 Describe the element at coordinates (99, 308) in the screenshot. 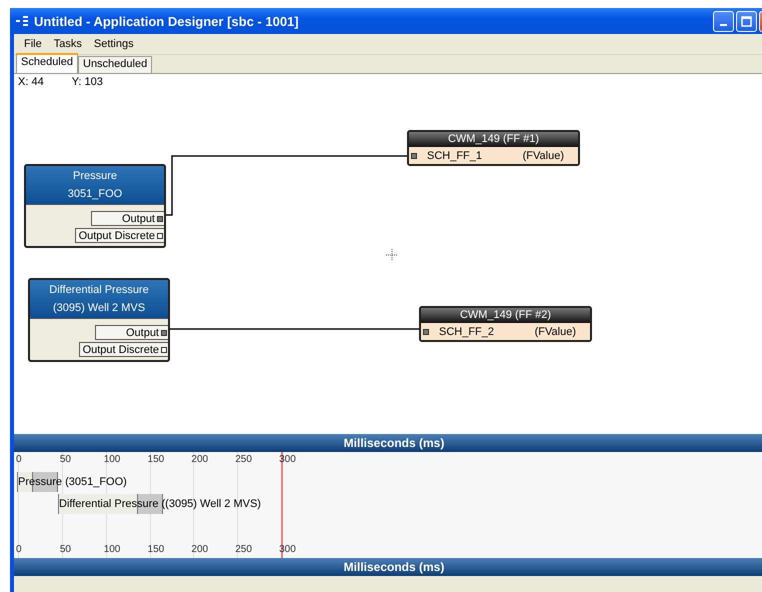

I see `node-subtitle: (3095) Well 2 MVS` at that location.